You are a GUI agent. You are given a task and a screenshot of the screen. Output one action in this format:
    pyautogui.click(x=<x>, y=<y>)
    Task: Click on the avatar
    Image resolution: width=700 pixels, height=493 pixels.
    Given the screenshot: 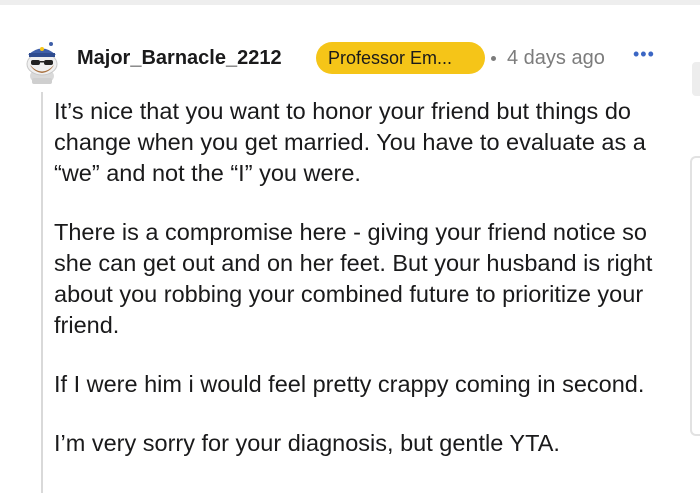 What is the action you would take?
    pyautogui.click(x=42, y=61)
    